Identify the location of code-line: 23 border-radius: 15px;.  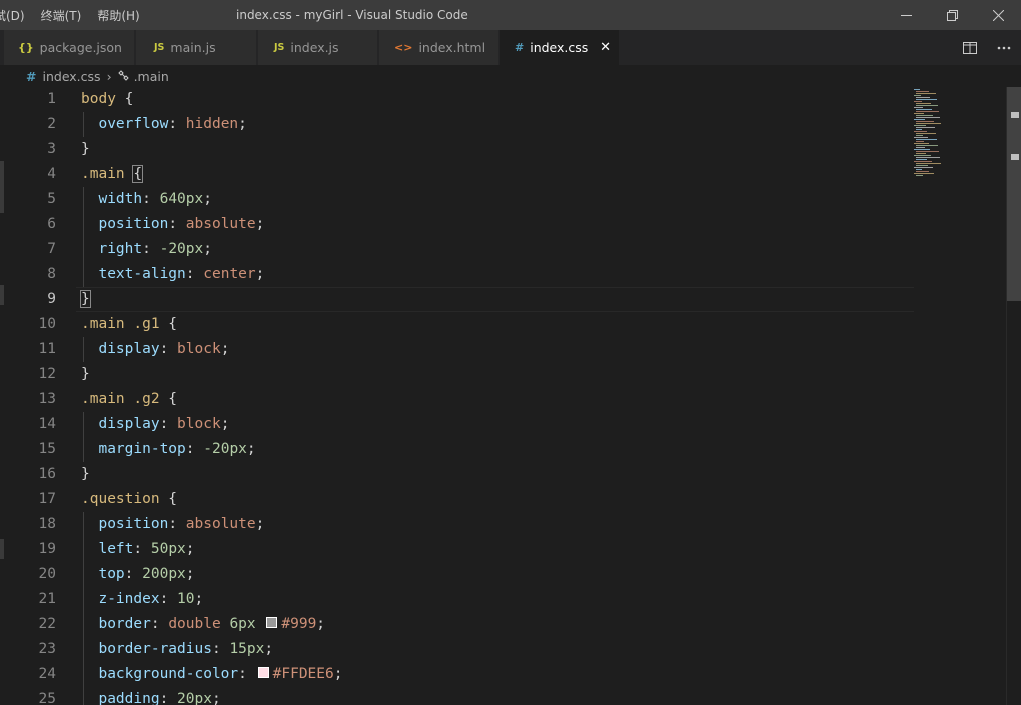
(505, 649).